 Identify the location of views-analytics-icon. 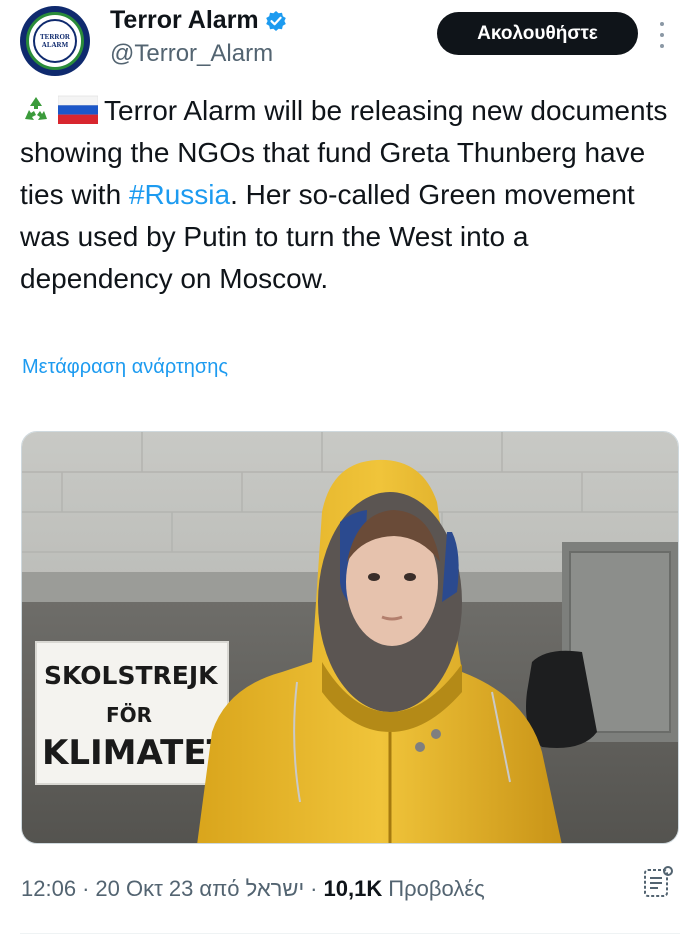
(658, 882).